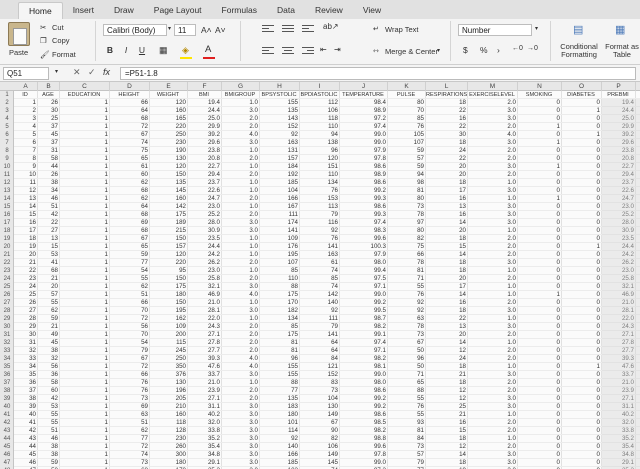 The height and width of the screenshot is (469, 640). I want to click on row-header: 42, so click(7, 423).